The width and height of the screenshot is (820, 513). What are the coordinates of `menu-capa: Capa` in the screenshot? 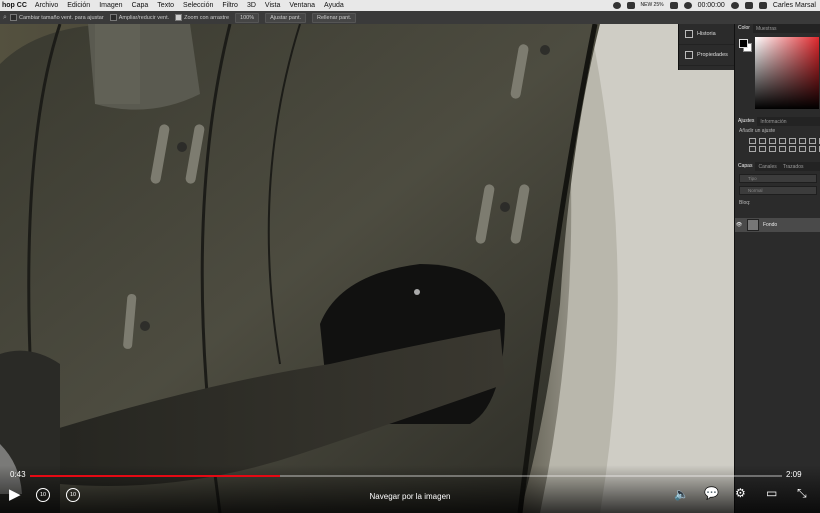 It's located at (140, 5).